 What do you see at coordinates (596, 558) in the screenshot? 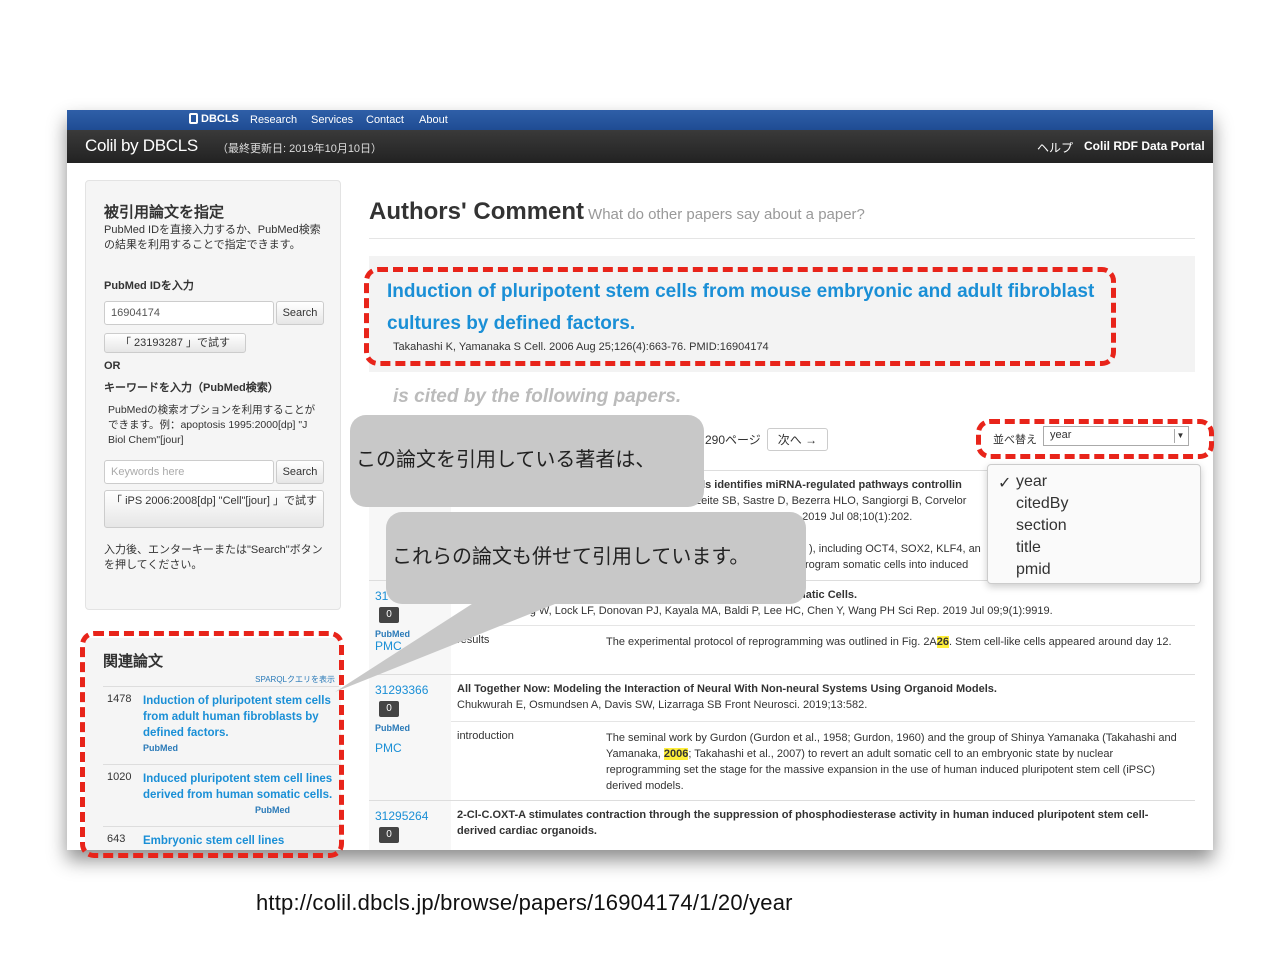
I see `callout-bubble-2: これらの論文も併せて引用しています。` at bounding box center [596, 558].